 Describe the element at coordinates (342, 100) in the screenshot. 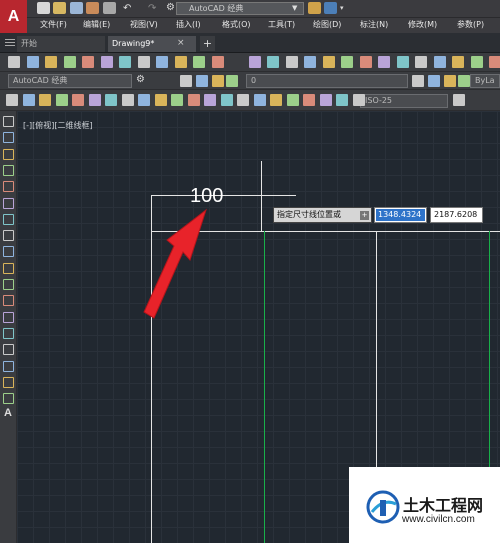

I see `dimension-tool-21-icon` at that location.